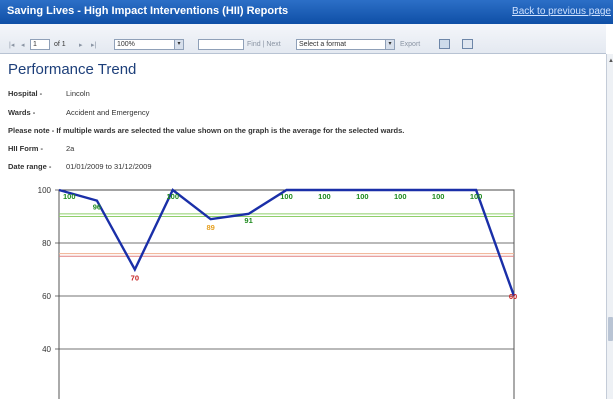  Describe the element at coordinates (126, 44) in the screenshot. I see `zoom-value: 100%` at that location.